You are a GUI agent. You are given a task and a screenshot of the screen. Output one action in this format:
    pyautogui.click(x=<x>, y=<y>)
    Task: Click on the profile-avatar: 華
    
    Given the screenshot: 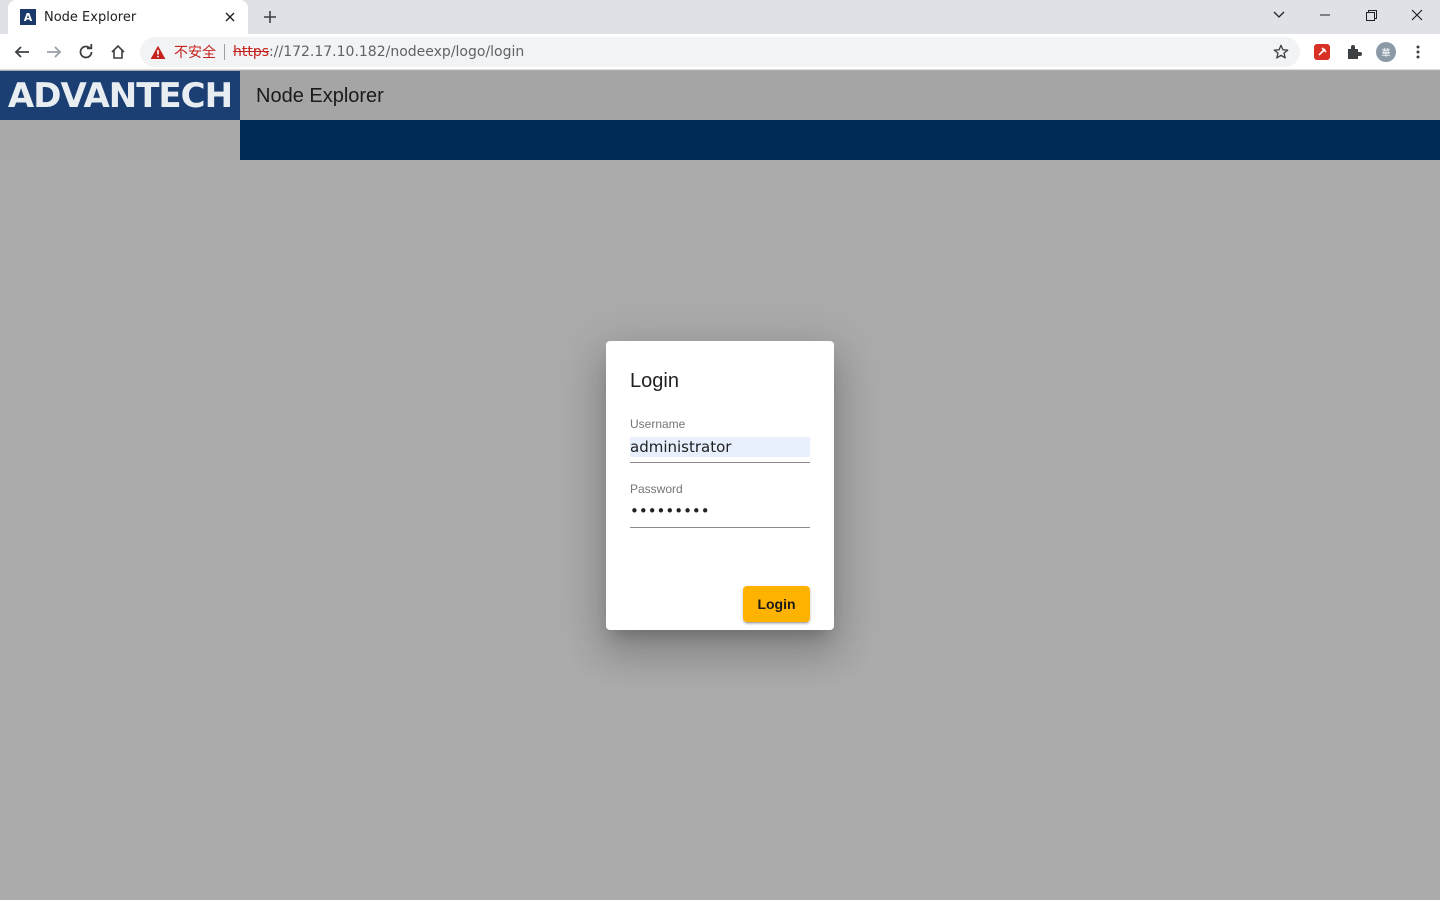 What is the action you would take?
    pyautogui.click(x=1386, y=52)
    